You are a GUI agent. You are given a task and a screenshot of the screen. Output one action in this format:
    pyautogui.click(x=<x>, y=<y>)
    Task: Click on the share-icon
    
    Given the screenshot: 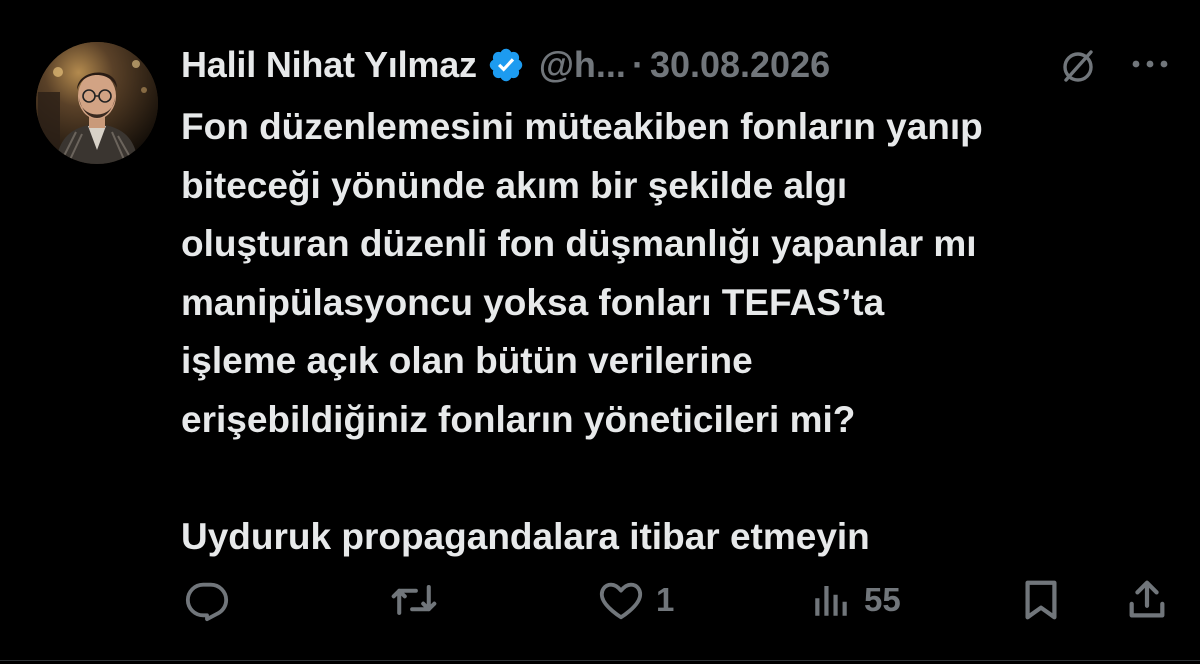 What is the action you would take?
    pyautogui.click(x=1147, y=599)
    